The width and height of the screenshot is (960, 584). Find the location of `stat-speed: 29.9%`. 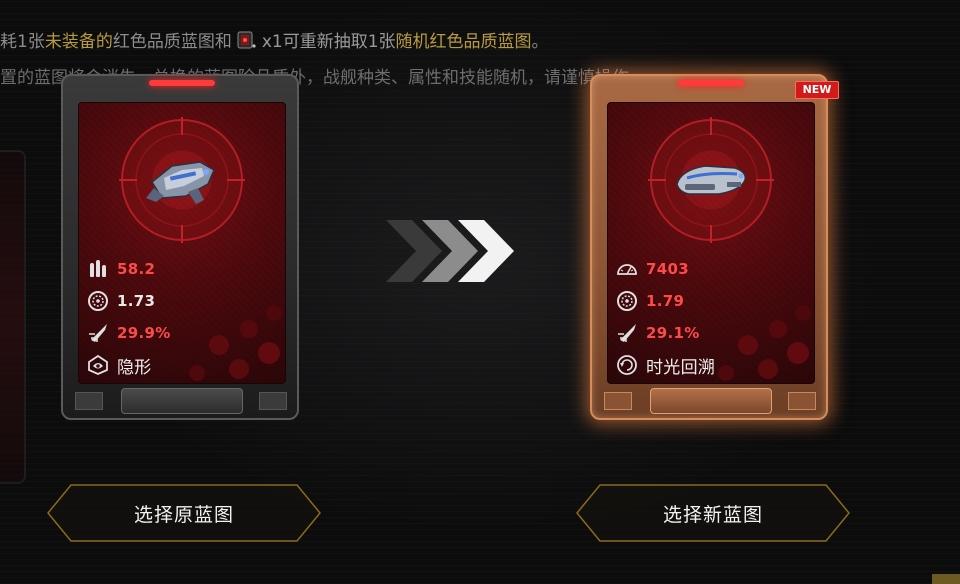

stat-speed: 29.9% is located at coordinates (129, 333).